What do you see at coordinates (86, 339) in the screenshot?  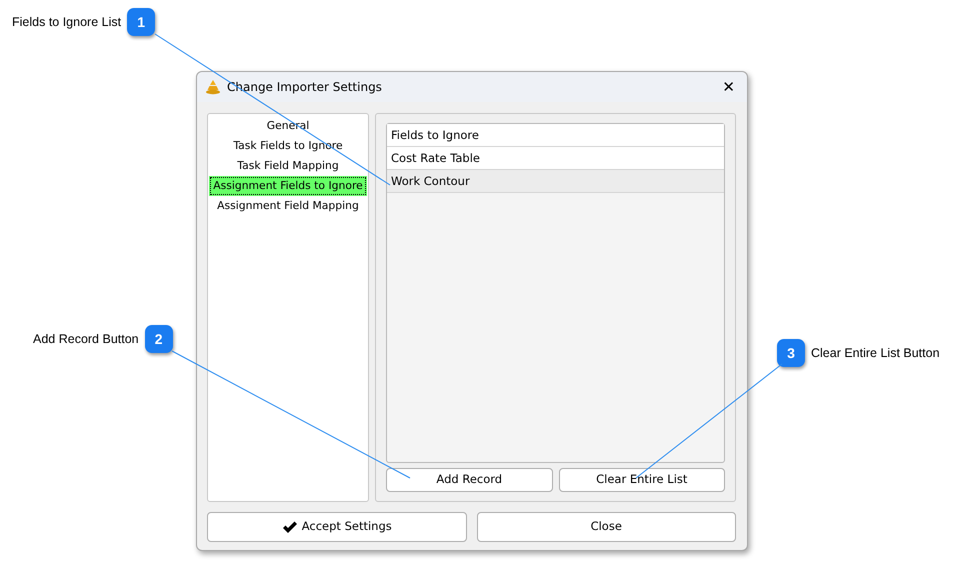 I see `callout-label: Add Record Button` at bounding box center [86, 339].